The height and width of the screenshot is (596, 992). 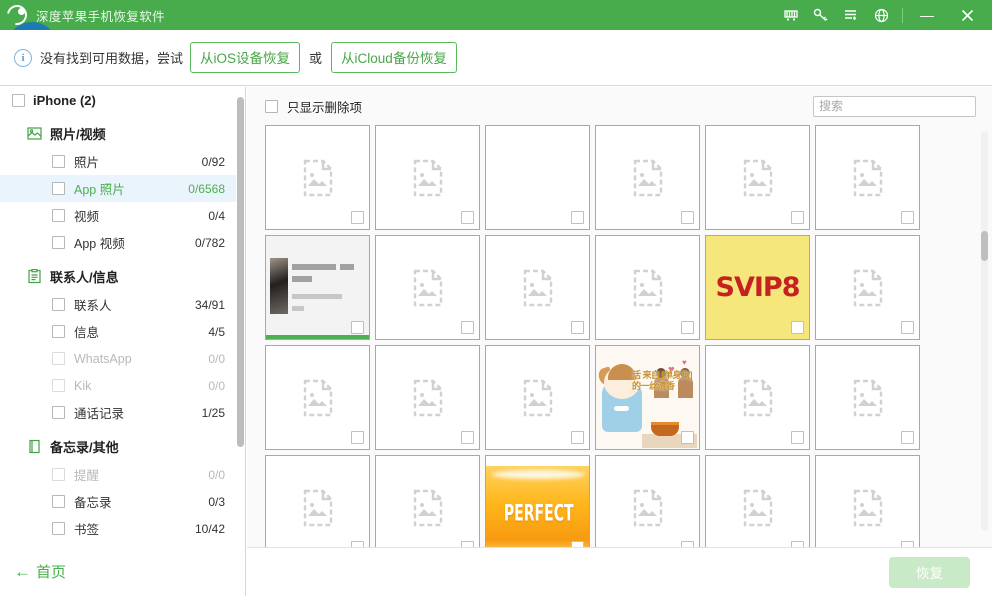 What do you see at coordinates (87, 217) in the screenshot?
I see `sidebar-item-label: 视频` at bounding box center [87, 217].